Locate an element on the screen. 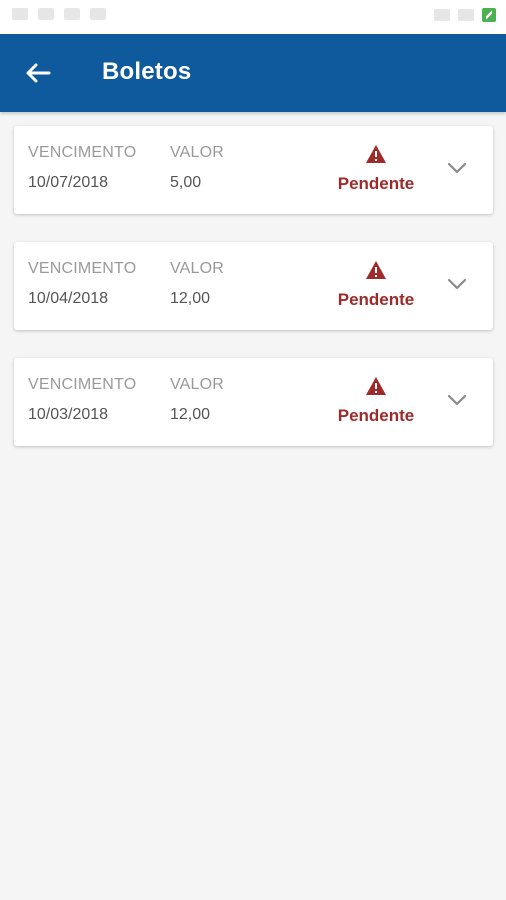 The height and width of the screenshot is (900, 506). battery-charging-icon is located at coordinates (489, 15).